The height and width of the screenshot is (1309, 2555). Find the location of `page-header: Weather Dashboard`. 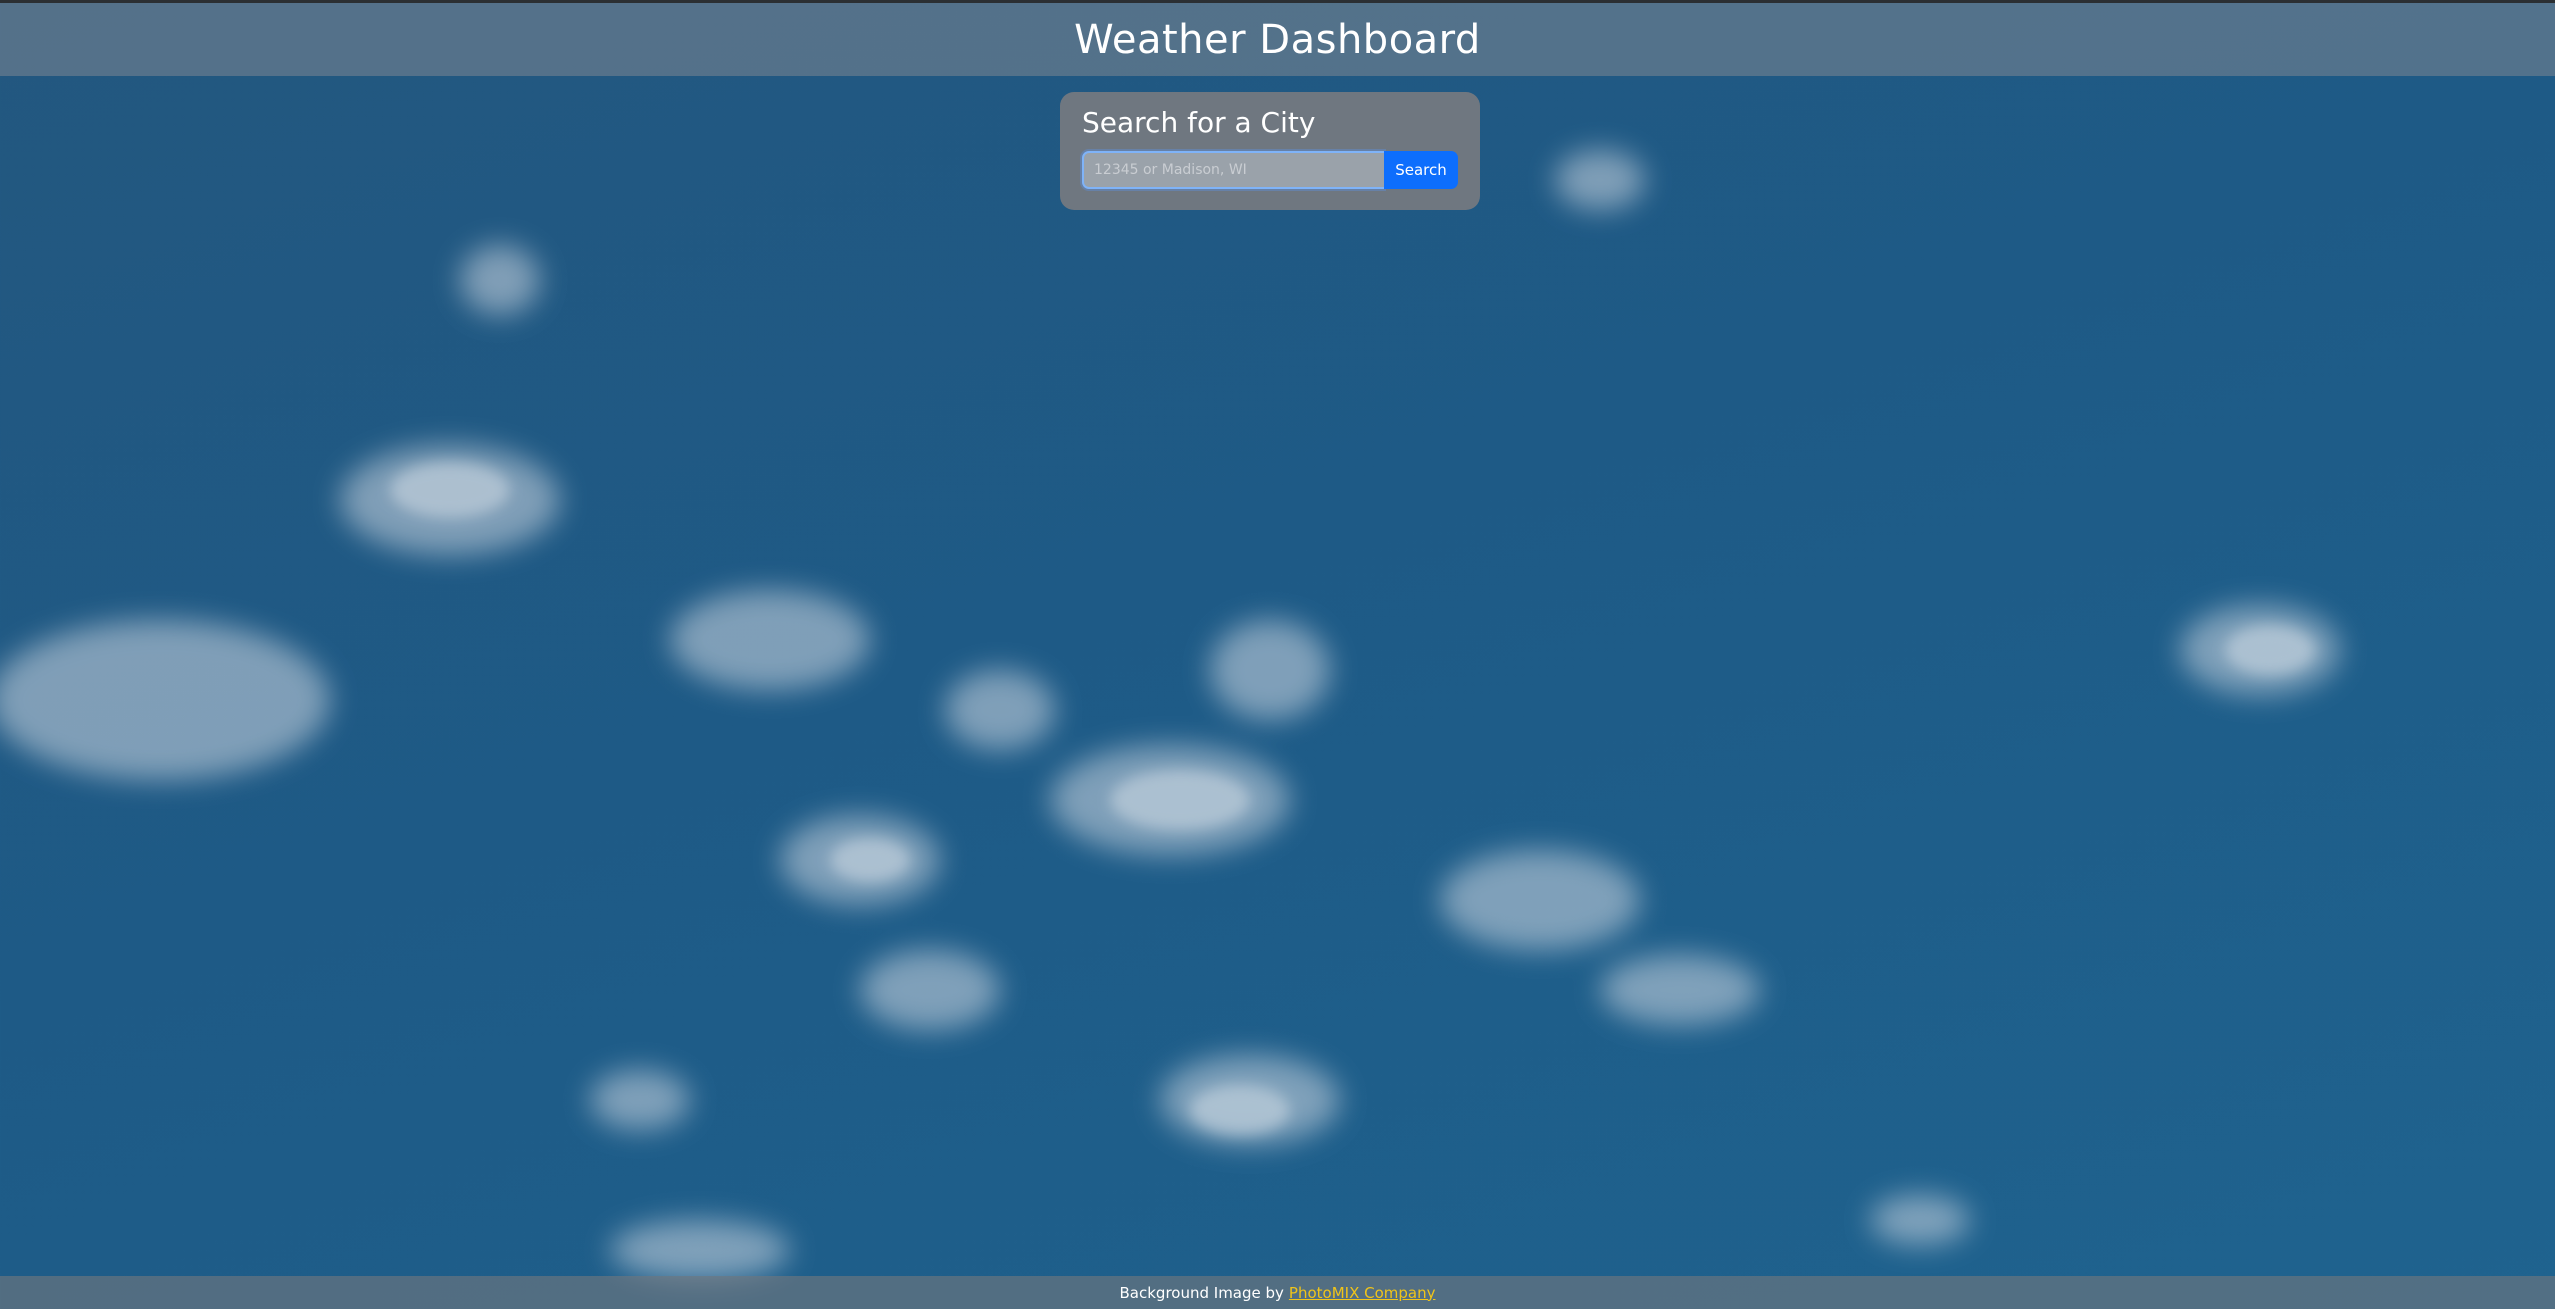

page-header: Weather Dashboard is located at coordinates (1277, 39).